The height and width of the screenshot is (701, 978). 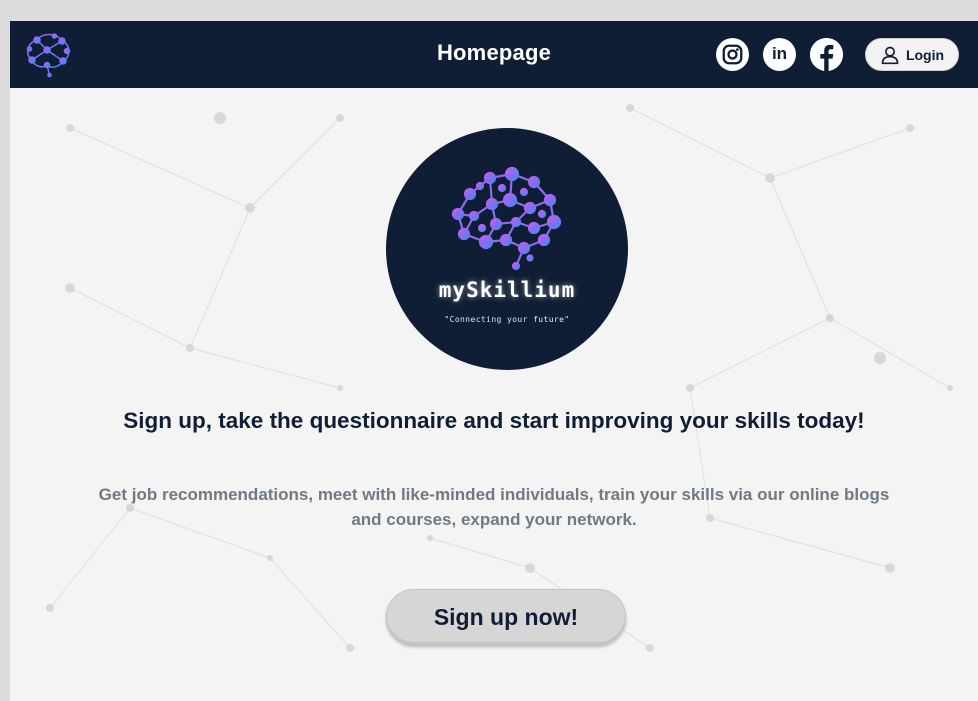 I want to click on login-button: Login, so click(x=912, y=54).